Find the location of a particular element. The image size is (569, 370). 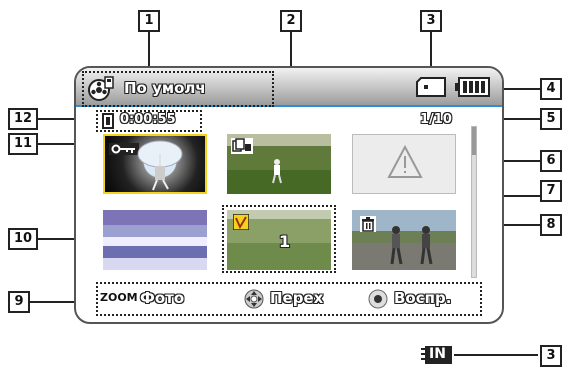

zoom-badge: ZOOM is located at coordinates (119, 297).